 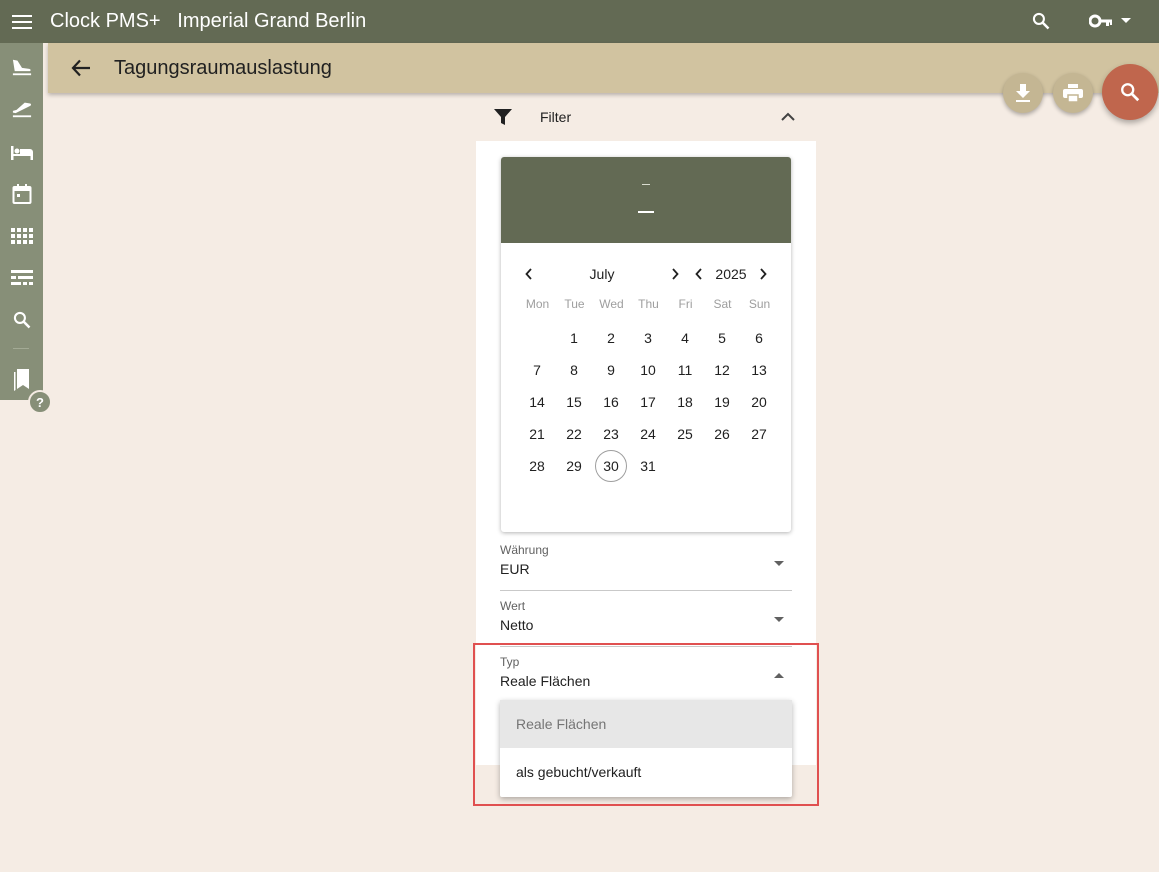 What do you see at coordinates (648, 370) in the screenshot?
I see `calendar-day: 10` at bounding box center [648, 370].